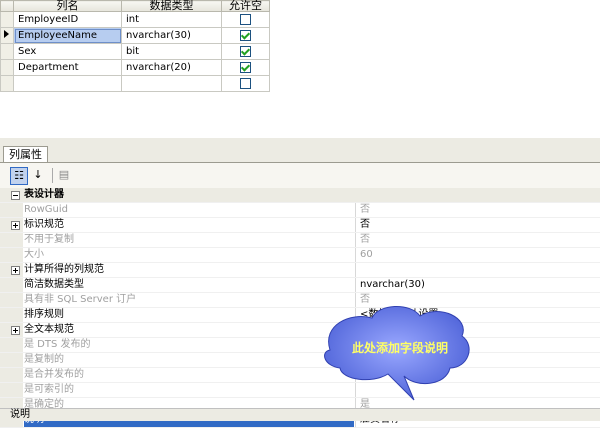 This screenshot has width=600, height=428. Describe the element at coordinates (399, 348) in the screenshot. I see `callout-text: 此处添加字段说明` at that location.